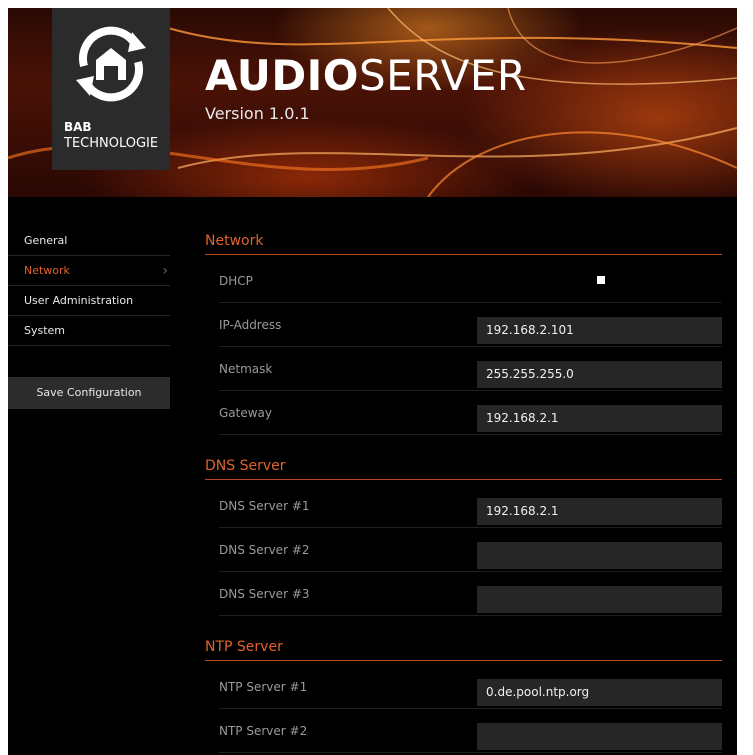 The height and width of the screenshot is (755, 753). What do you see at coordinates (282, 75) in the screenshot?
I see `app-title-bold: AUDIO` at bounding box center [282, 75].